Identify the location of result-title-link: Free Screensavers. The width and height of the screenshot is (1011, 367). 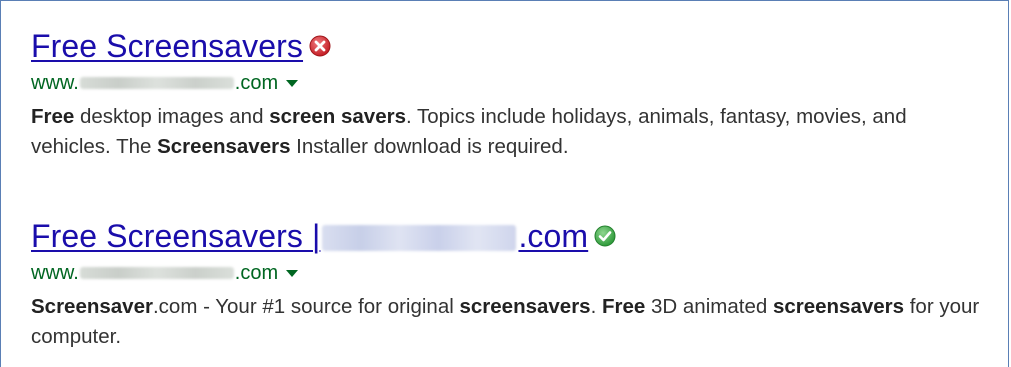
(167, 46).